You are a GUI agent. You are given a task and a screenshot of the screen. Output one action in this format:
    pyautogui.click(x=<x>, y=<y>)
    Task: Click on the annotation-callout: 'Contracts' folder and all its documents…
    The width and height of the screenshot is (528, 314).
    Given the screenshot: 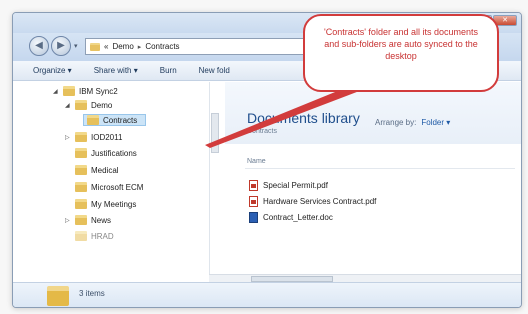 What is the action you would take?
    pyautogui.click(x=401, y=53)
    